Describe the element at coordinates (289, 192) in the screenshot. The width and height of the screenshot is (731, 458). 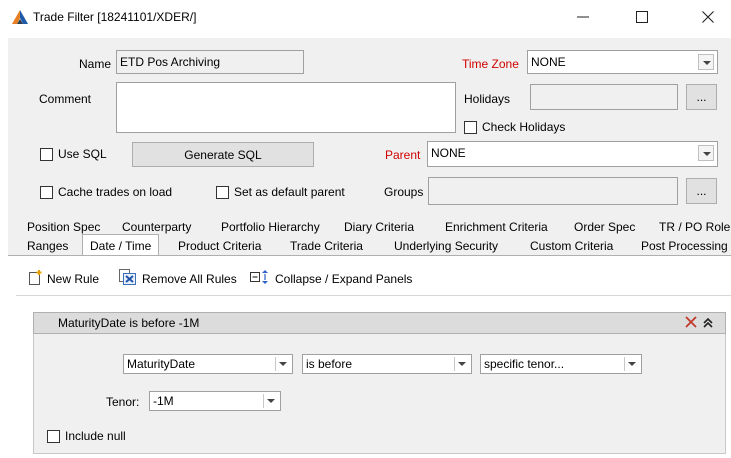
I see `default-parent-label: Set as default parent` at that location.